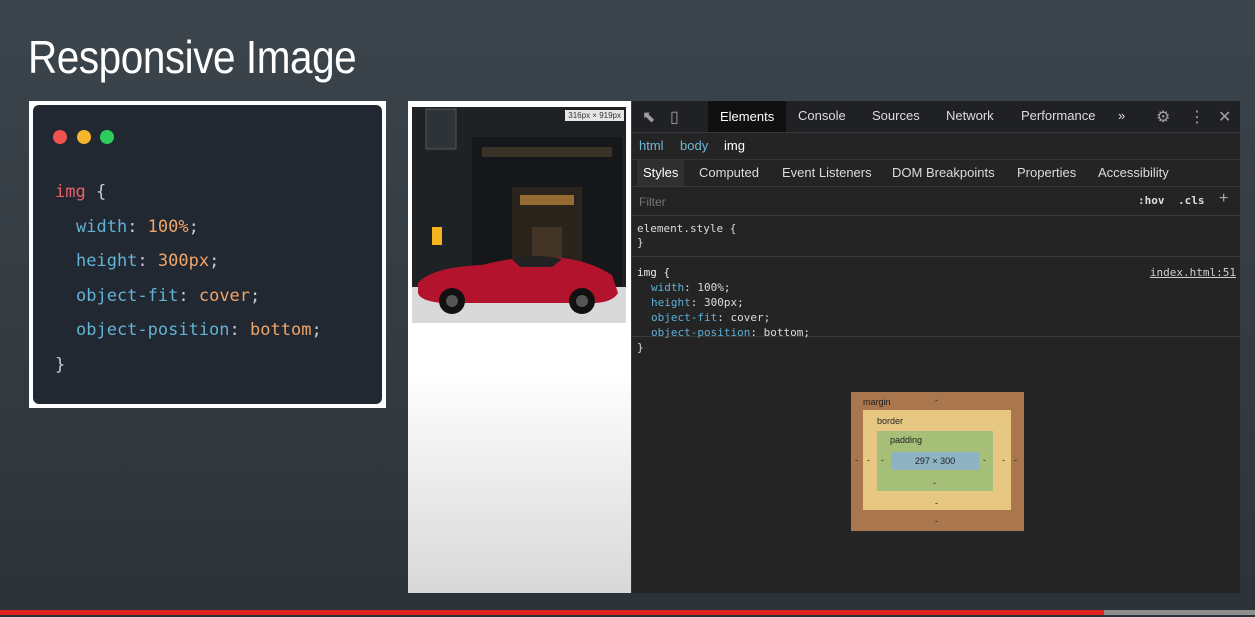  Describe the element at coordinates (936, 400) in the screenshot. I see `box-model-margin-top: -` at that location.